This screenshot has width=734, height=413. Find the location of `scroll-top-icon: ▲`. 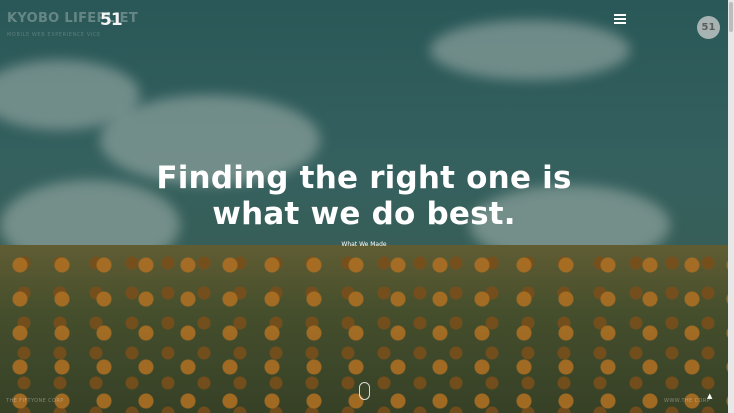

scroll-top-icon: ▲ is located at coordinates (709, 396).